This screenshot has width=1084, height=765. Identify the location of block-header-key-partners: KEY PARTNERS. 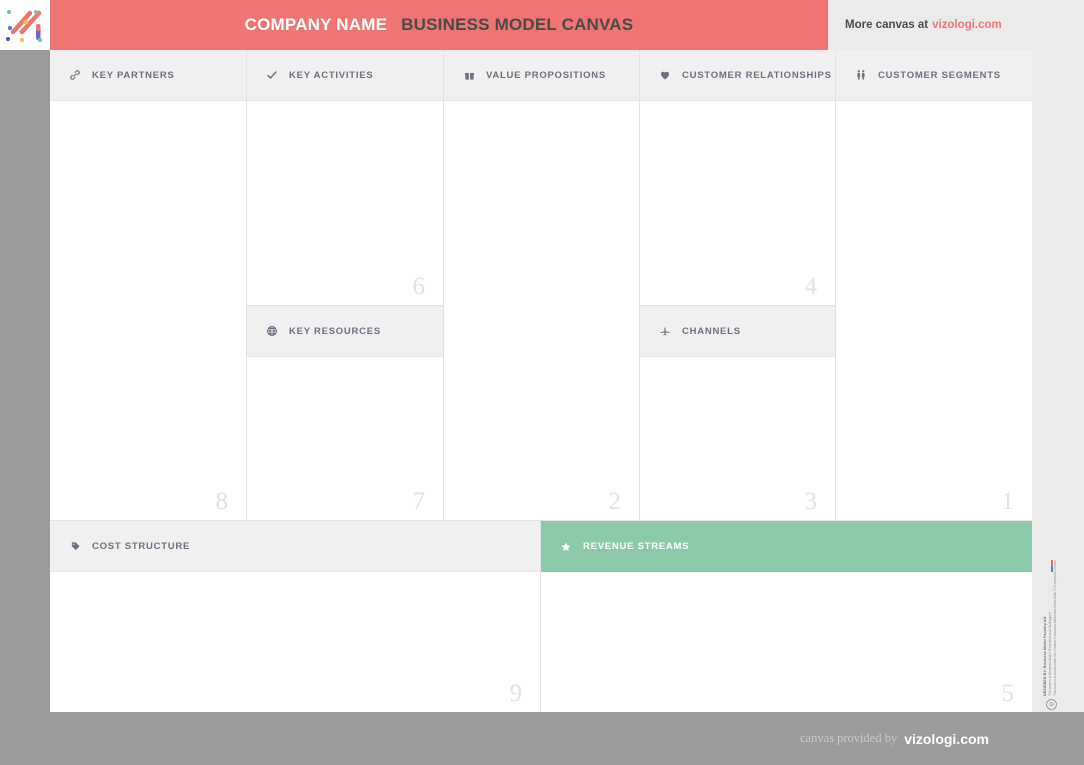
(148, 75).